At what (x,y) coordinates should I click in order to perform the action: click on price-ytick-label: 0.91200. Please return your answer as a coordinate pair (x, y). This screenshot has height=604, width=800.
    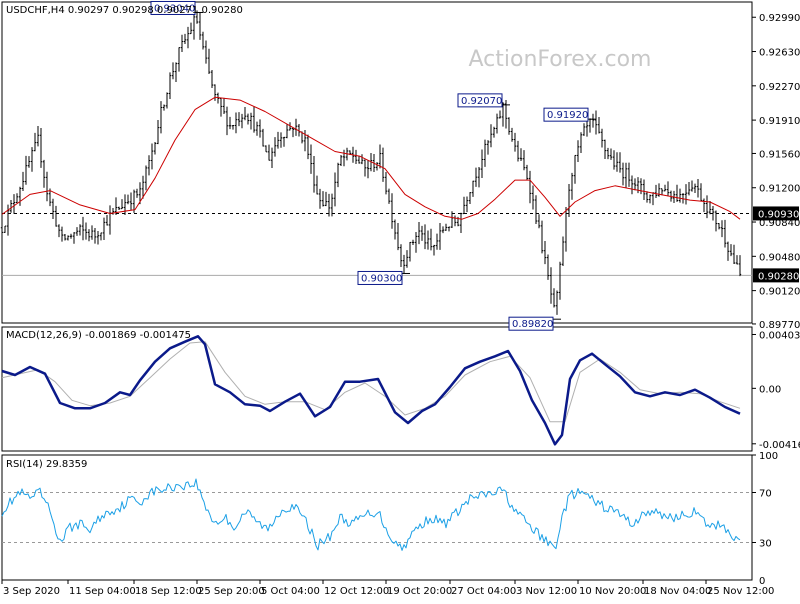
    Looking at the image, I should click on (779, 189).